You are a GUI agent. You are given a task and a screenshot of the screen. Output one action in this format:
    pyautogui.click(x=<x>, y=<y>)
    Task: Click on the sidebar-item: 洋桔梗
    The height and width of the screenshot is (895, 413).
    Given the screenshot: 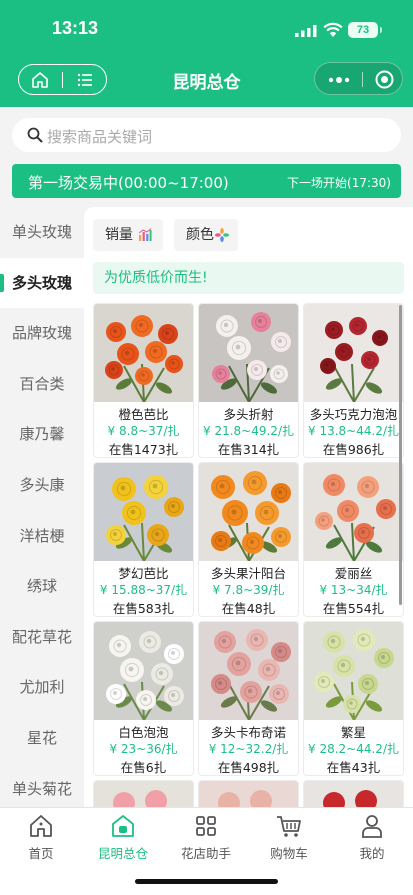 What is the action you would take?
    pyautogui.click(x=42, y=536)
    